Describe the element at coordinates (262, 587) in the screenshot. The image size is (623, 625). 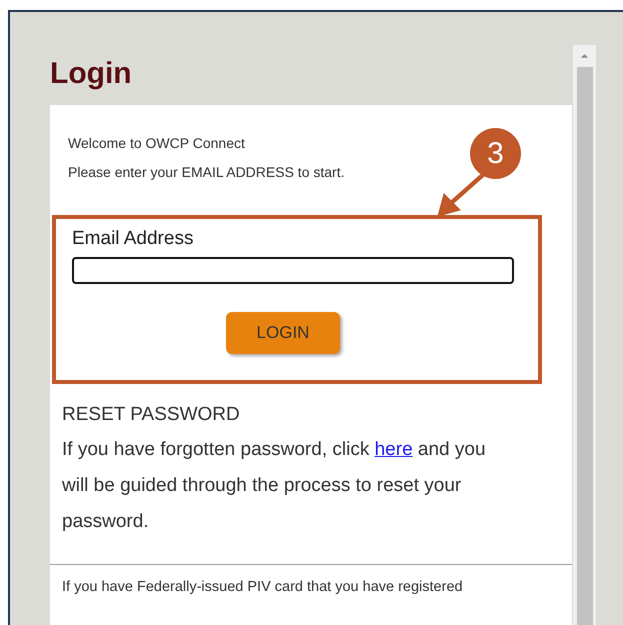
I see `piv-text: If you have Federally-issued PIV card that you have registered` at that location.